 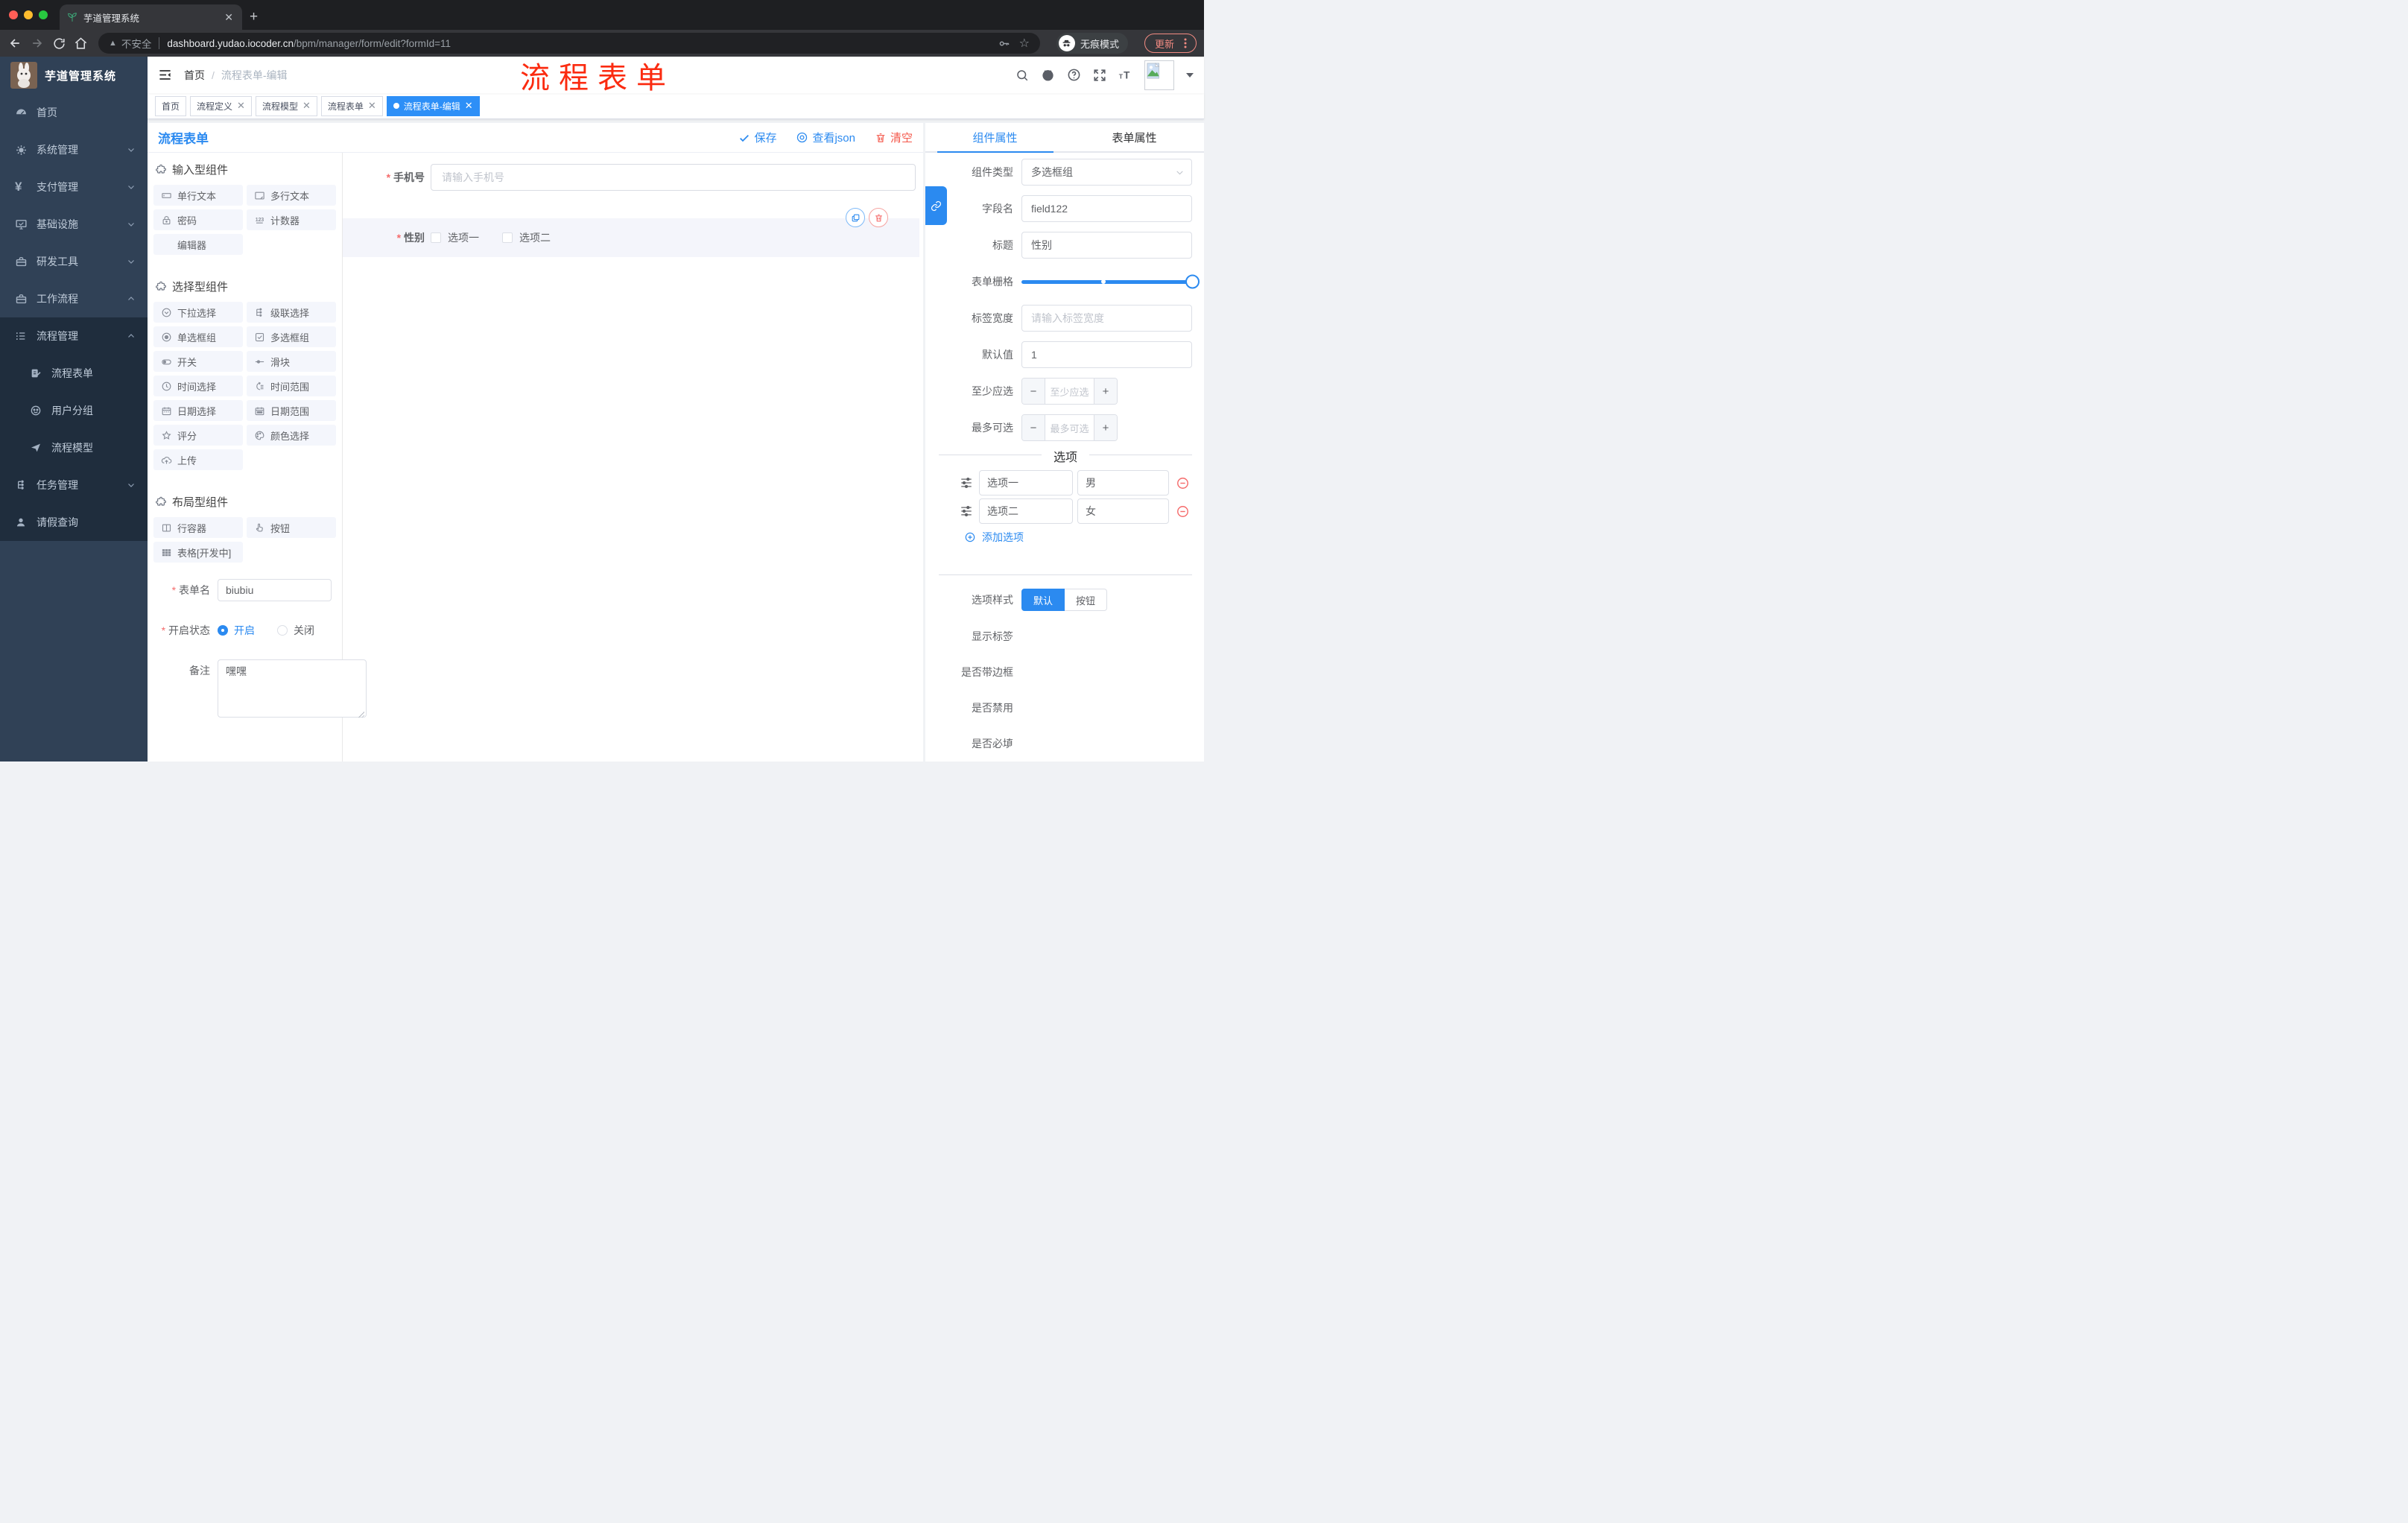 I want to click on sidebar-item-process-model: 流程模型, so click(x=74, y=447).